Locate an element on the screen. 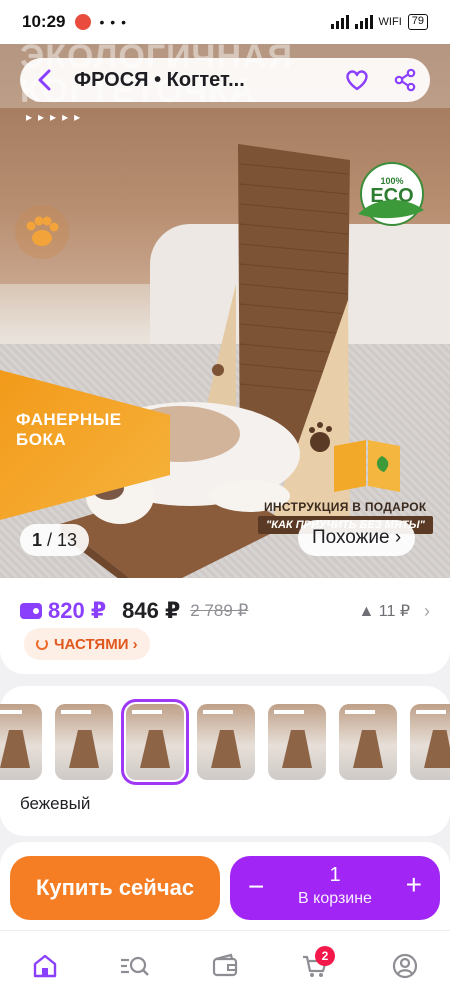  catalog-search-icon is located at coordinates (135, 966).